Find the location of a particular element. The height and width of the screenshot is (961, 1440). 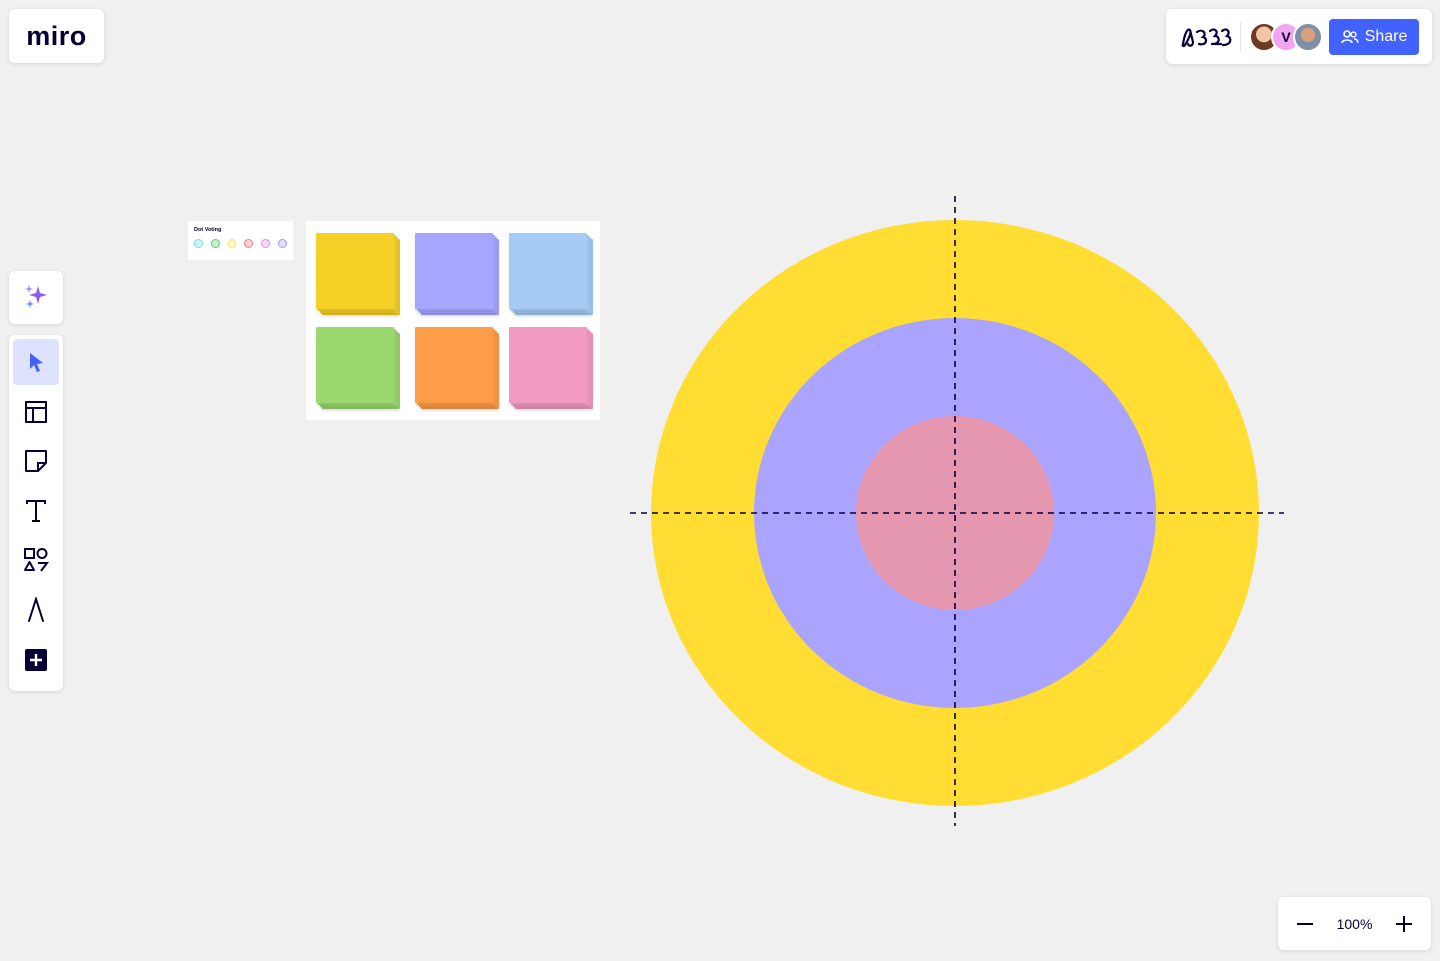

more-tools-button is located at coordinates (36, 660).